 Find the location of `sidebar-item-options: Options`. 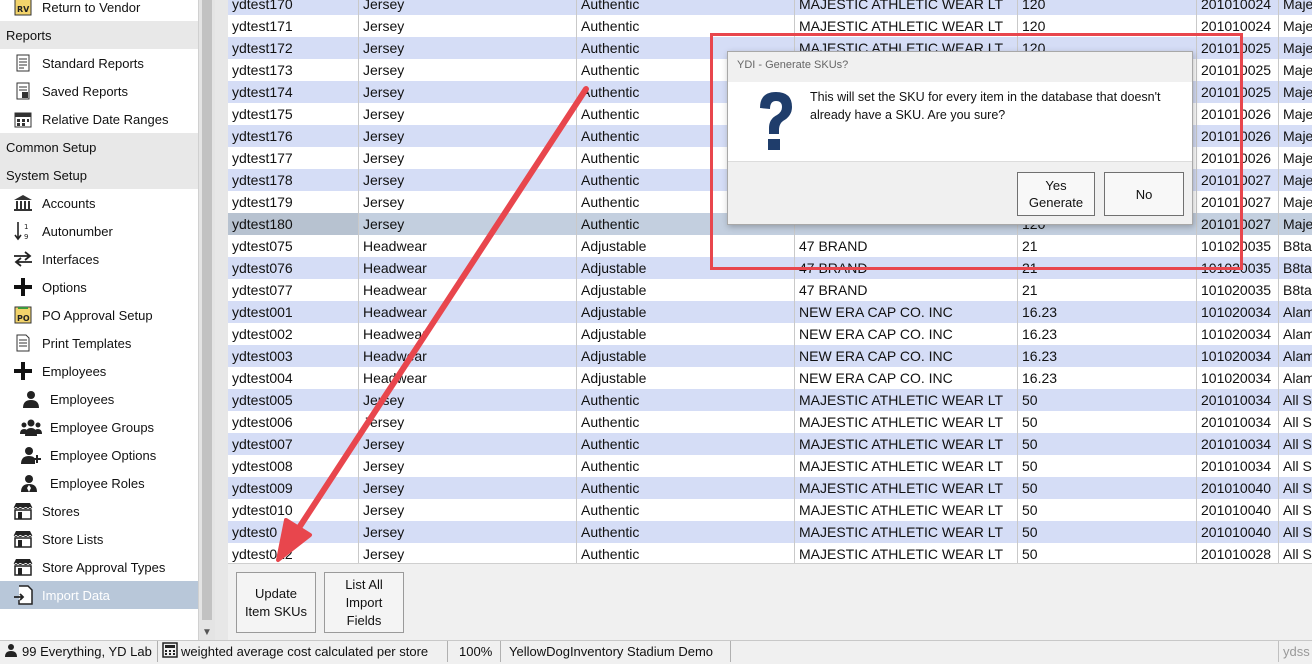

sidebar-item-options: Options is located at coordinates (99, 287).